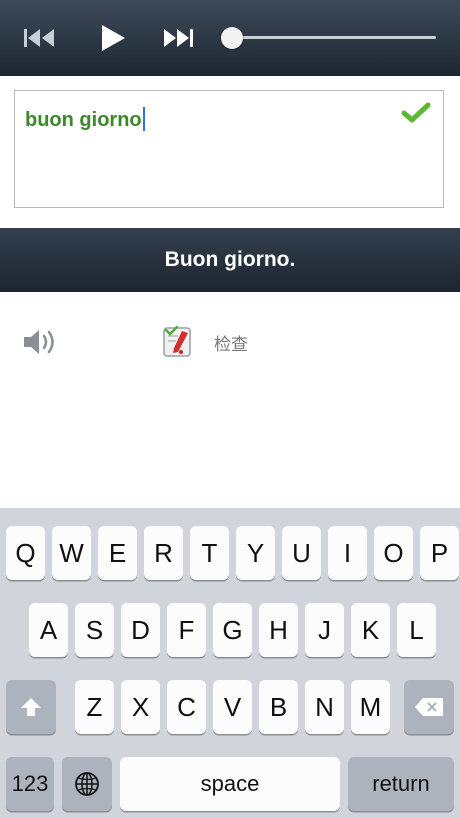 This screenshot has width=460, height=818. I want to click on shift-arrow-icon, so click(31, 707).